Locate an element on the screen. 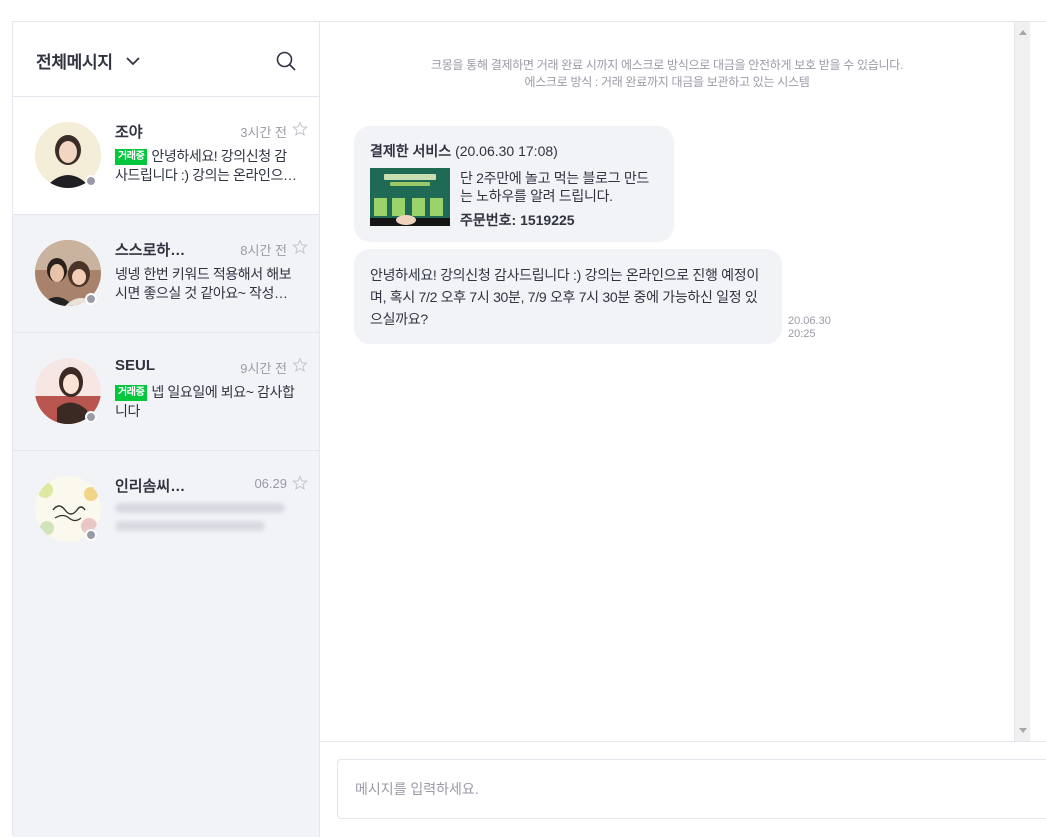 Image resolution: width=1046 pixels, height=837 pixels. conversation-time: 06.29 is located at coordinates (270, 483).